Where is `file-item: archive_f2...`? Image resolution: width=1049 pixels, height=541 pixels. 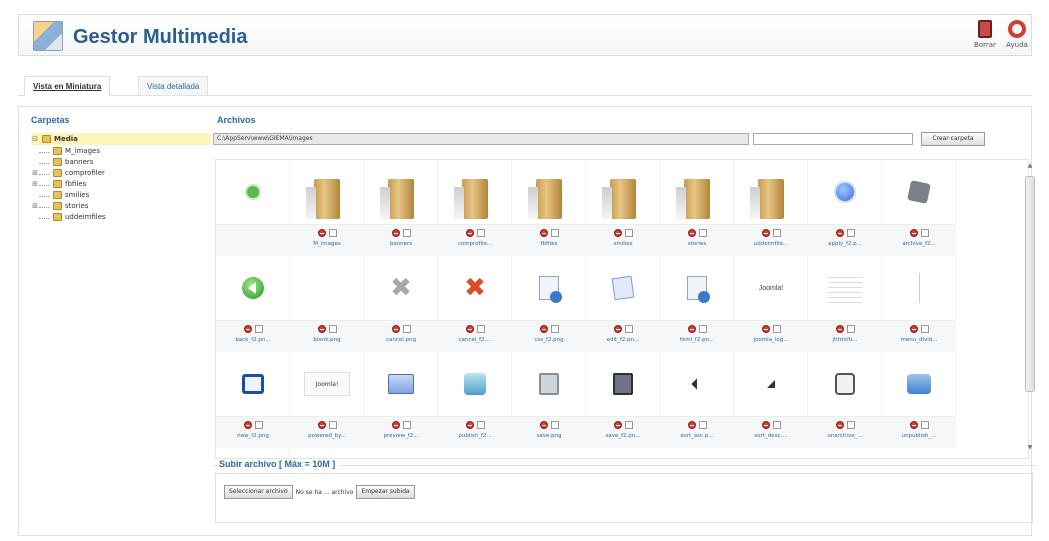 file-item: archive_f2... is located at coordinates (919, 208).